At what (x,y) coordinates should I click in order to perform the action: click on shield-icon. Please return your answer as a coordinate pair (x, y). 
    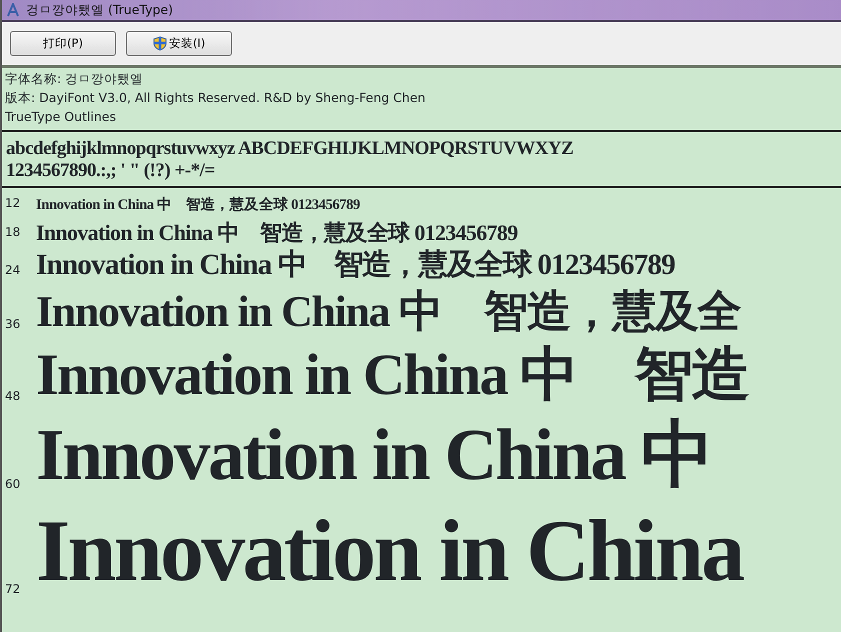
    Looking at the image, I should click on (159, 43).